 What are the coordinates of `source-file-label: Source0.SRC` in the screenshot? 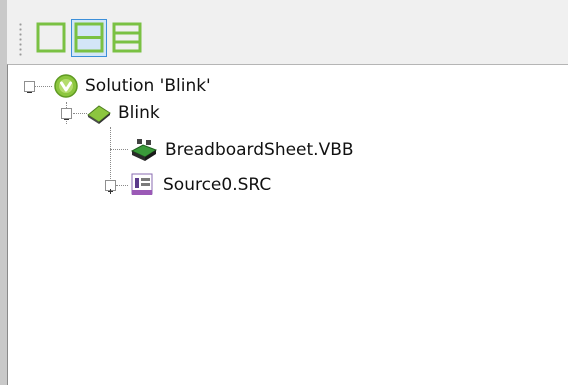 It's located at (217, 185).